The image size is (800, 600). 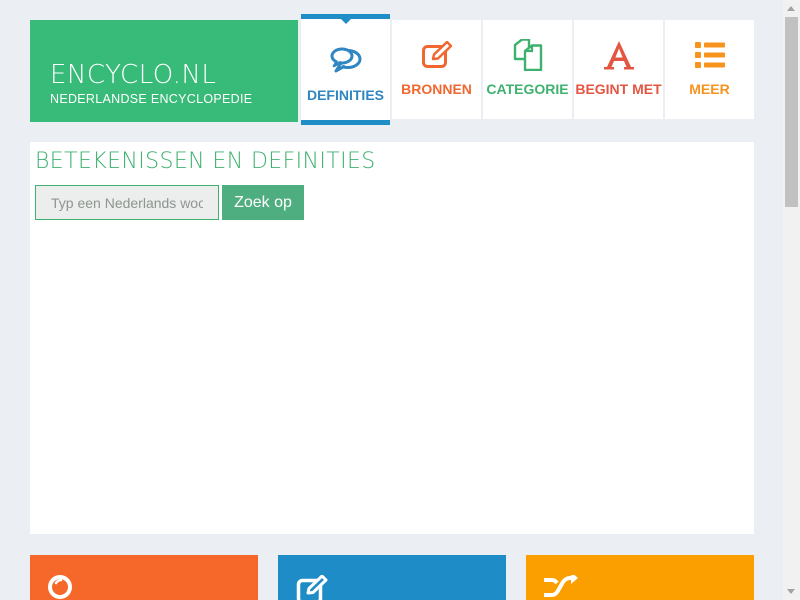 What do you see at coordinates (263, 202) in the screenshot?
I see `search-button: Zoek op` at bounding box center [263, 202].